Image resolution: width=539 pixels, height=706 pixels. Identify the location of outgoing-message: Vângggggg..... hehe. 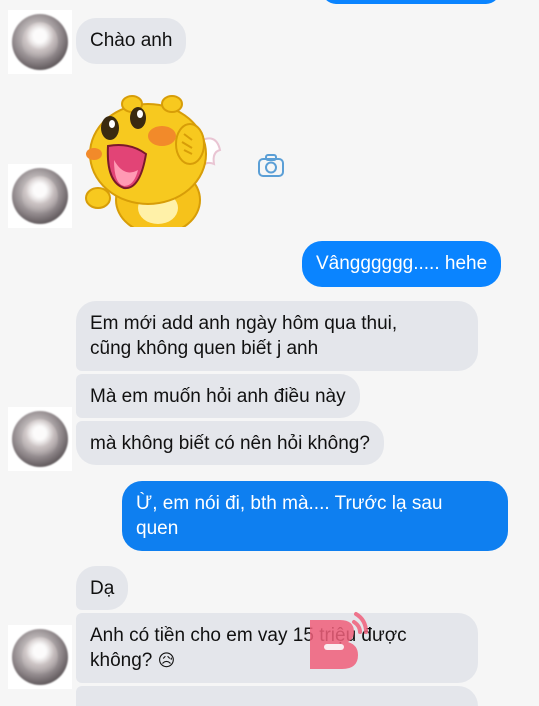
(402, 264).